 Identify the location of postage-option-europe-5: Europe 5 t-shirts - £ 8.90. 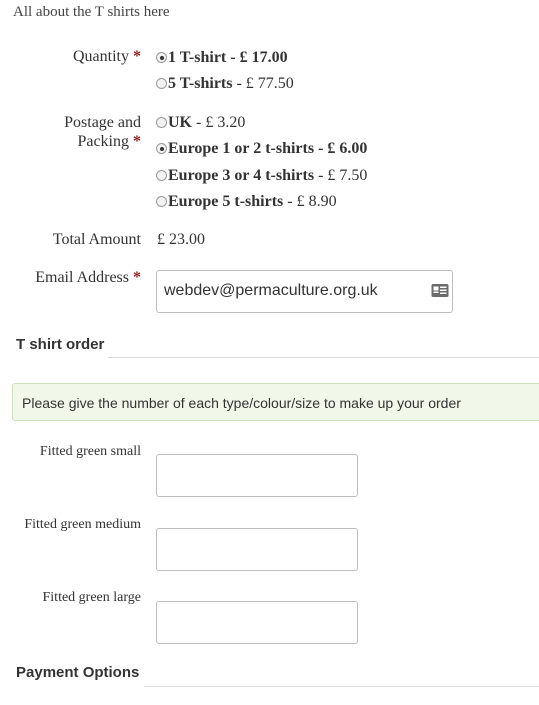
(246, 202).